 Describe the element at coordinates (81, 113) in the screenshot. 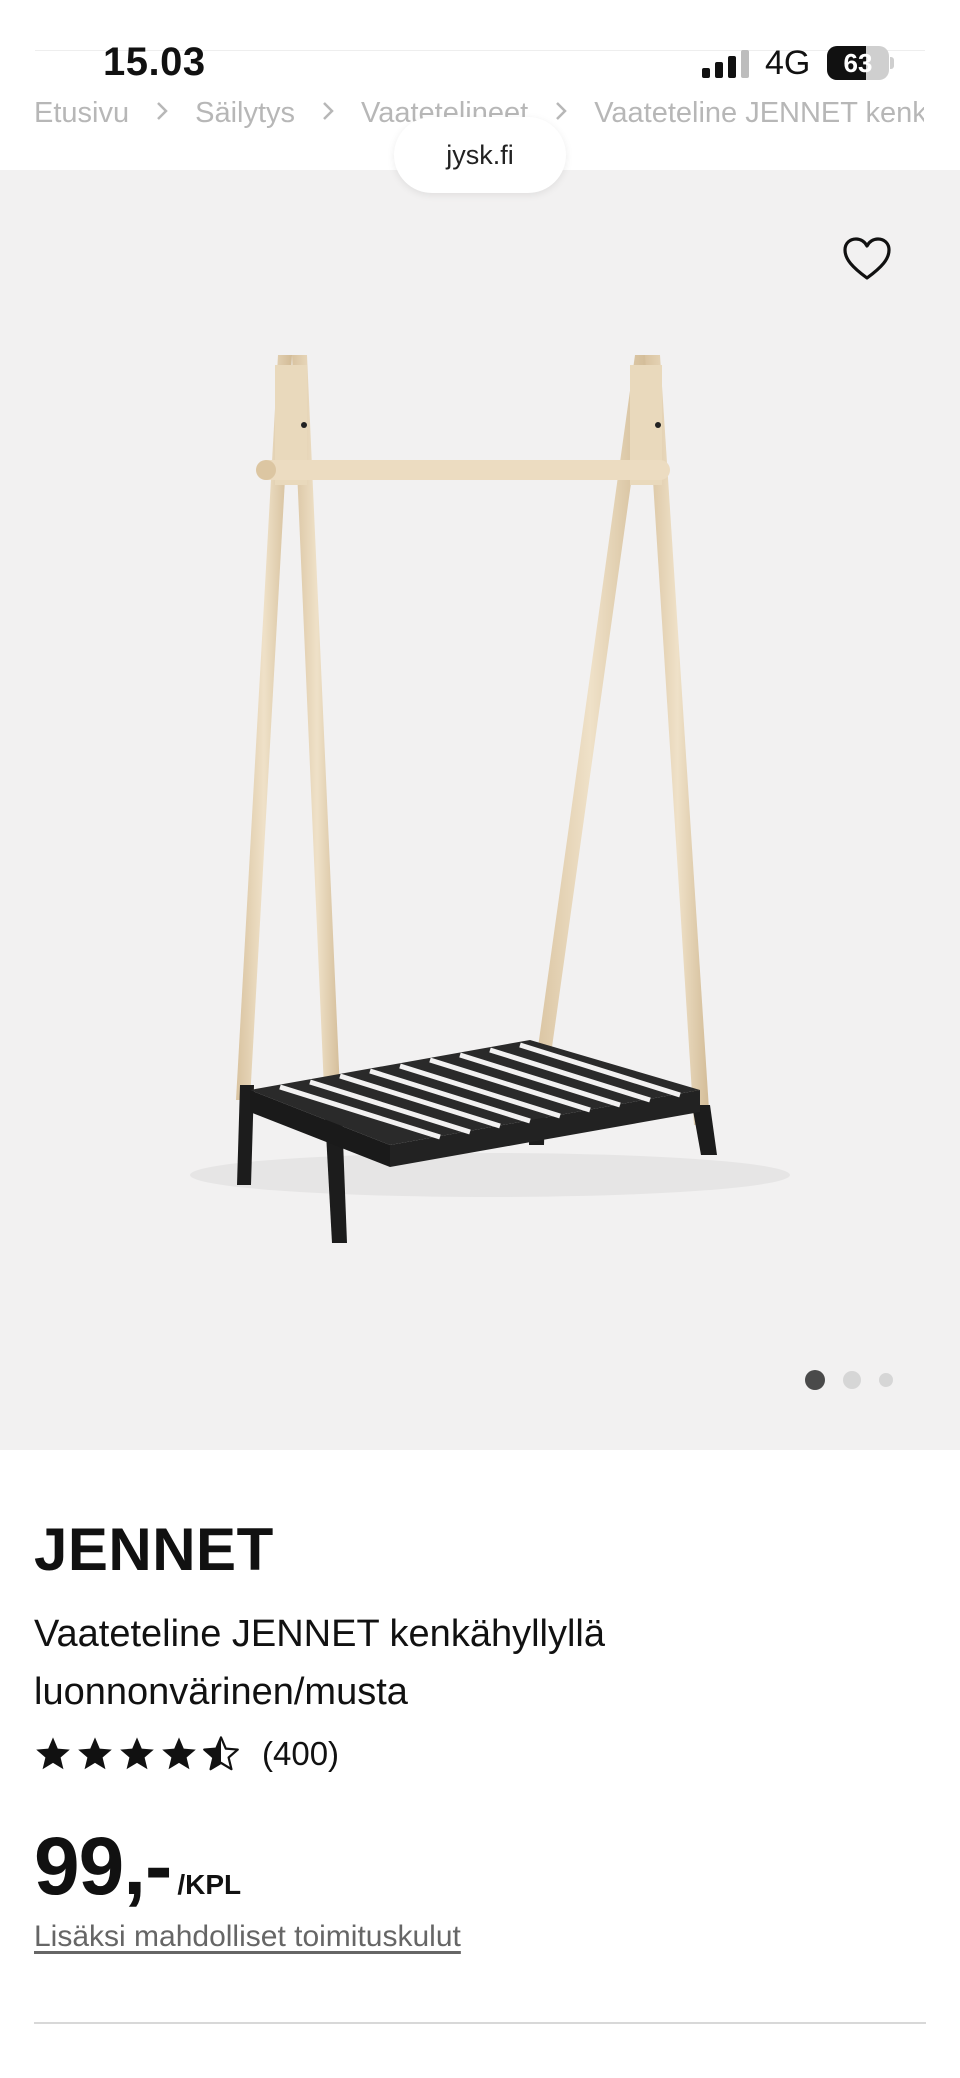

I see `breadcrumb-item-home: Etusivu` at that location.